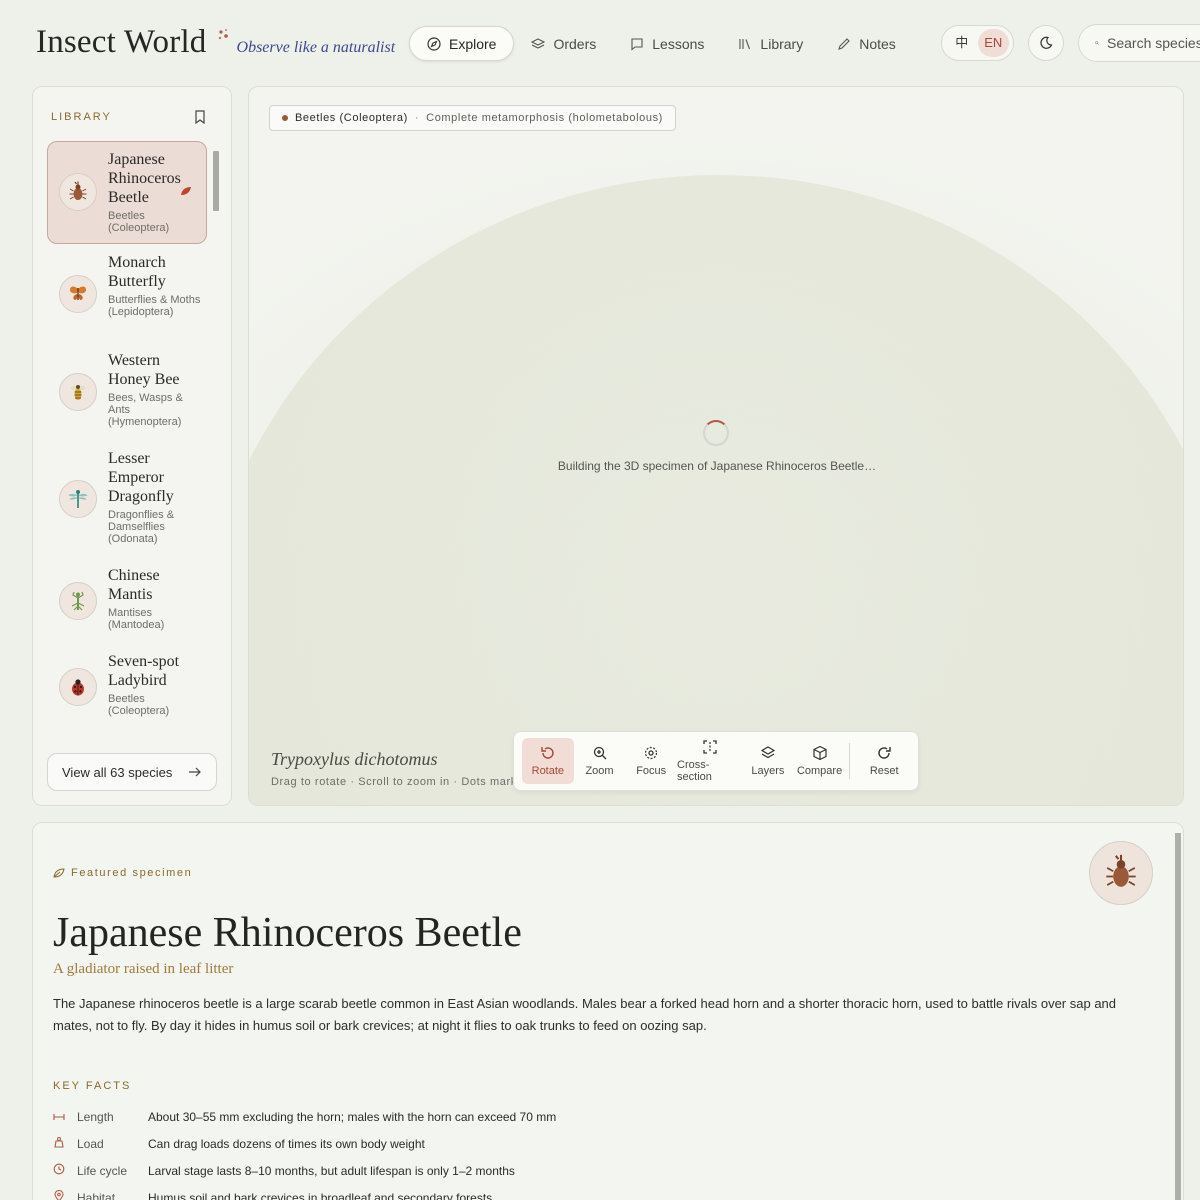 The width and height of the screenshot is (1200, 1200). Describe the element at coordinates (90, 1143) in the screenshot. I see `fact-key: Load` at that location.